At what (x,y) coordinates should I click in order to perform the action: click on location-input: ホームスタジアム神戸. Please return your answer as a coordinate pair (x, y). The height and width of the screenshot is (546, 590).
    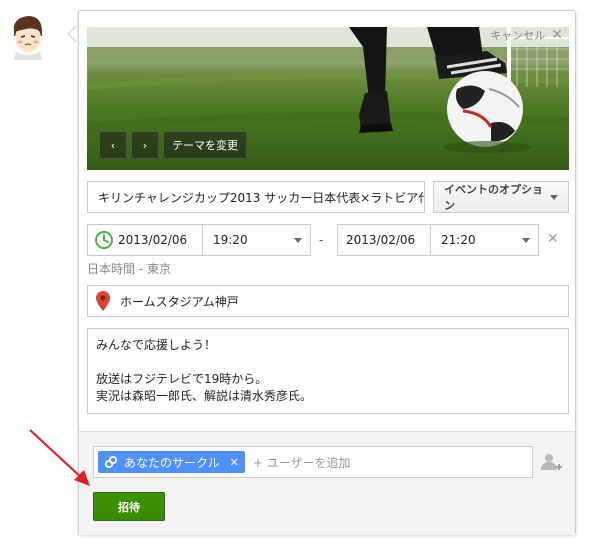
    Looking at the image, I should click on (328, 301).